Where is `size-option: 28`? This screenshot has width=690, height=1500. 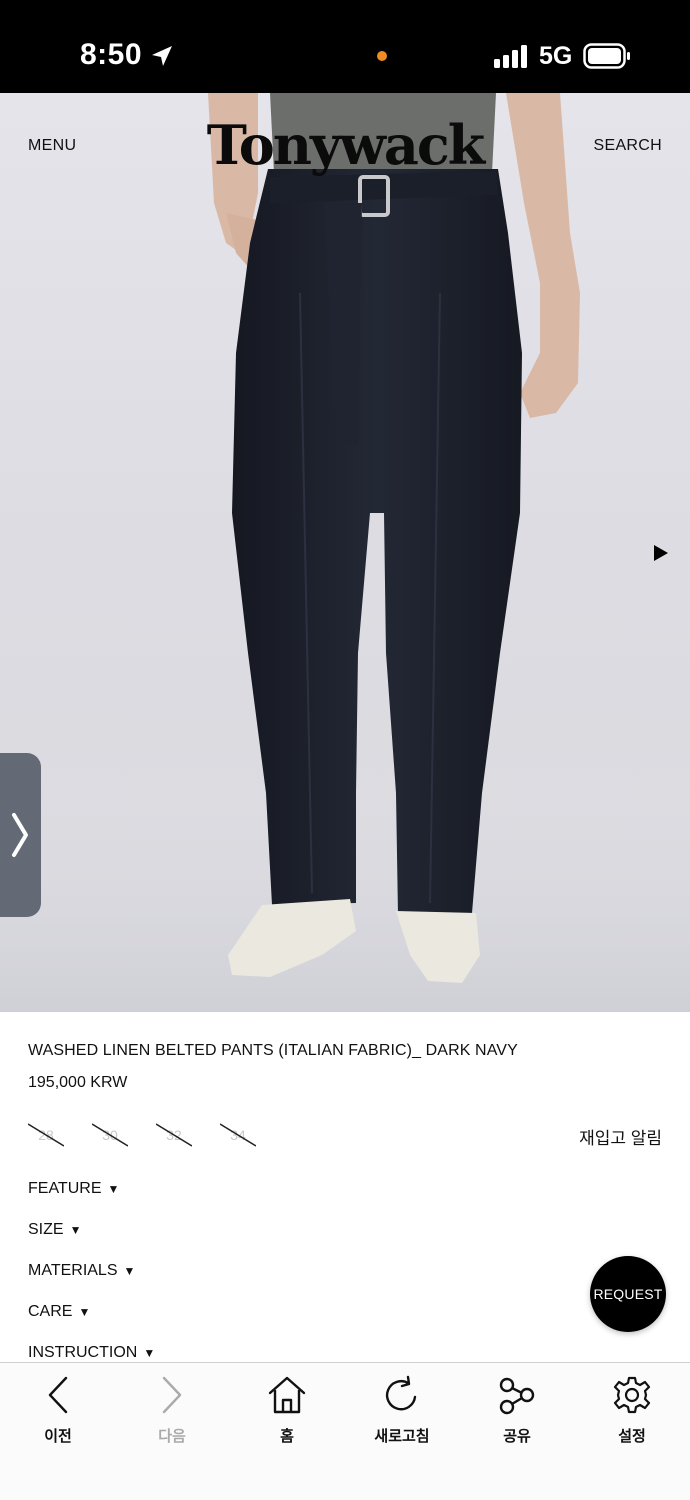
size-option: 28 is located at coordinates (46, 1135).